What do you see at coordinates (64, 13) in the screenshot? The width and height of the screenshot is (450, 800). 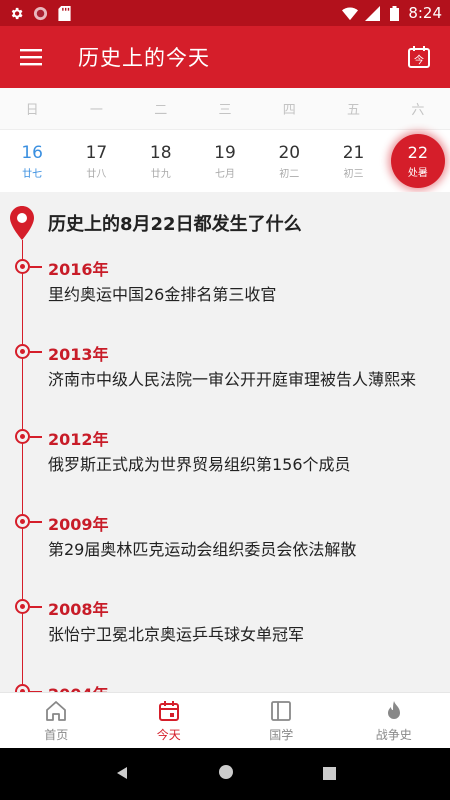 I see `sd-card-icon` at bounding box center [64, 13].